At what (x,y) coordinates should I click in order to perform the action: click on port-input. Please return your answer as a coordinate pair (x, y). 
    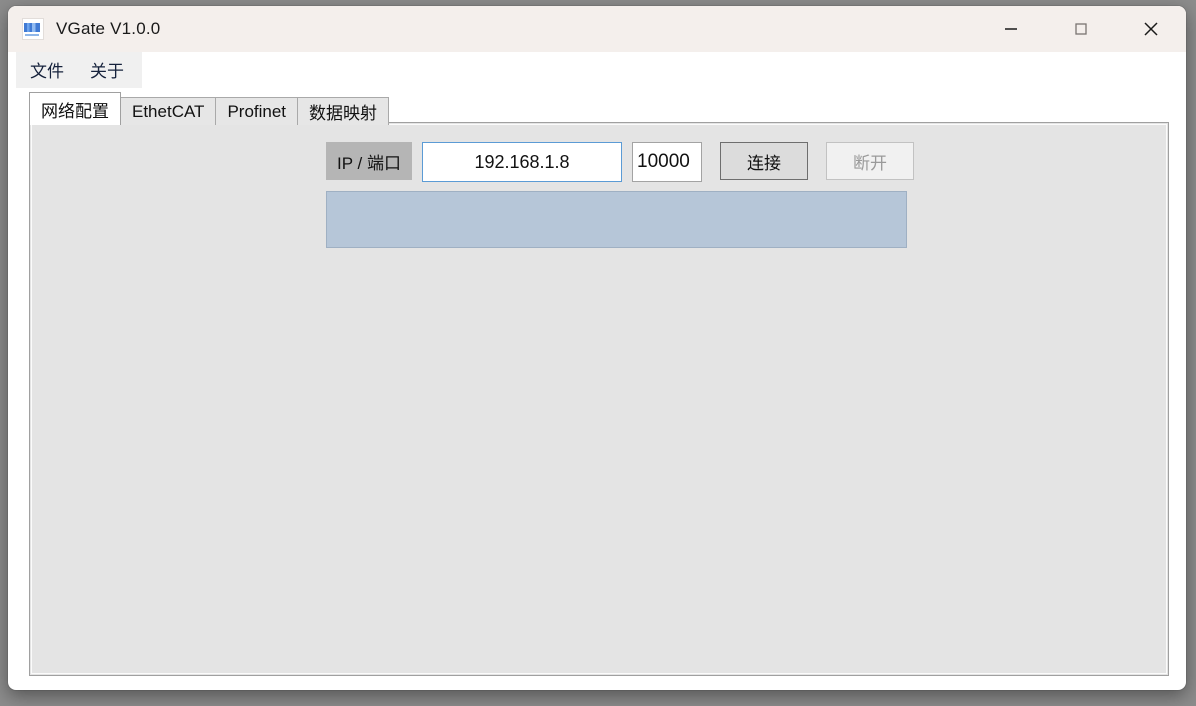
    Looking at the image, I should click on (667, 162).